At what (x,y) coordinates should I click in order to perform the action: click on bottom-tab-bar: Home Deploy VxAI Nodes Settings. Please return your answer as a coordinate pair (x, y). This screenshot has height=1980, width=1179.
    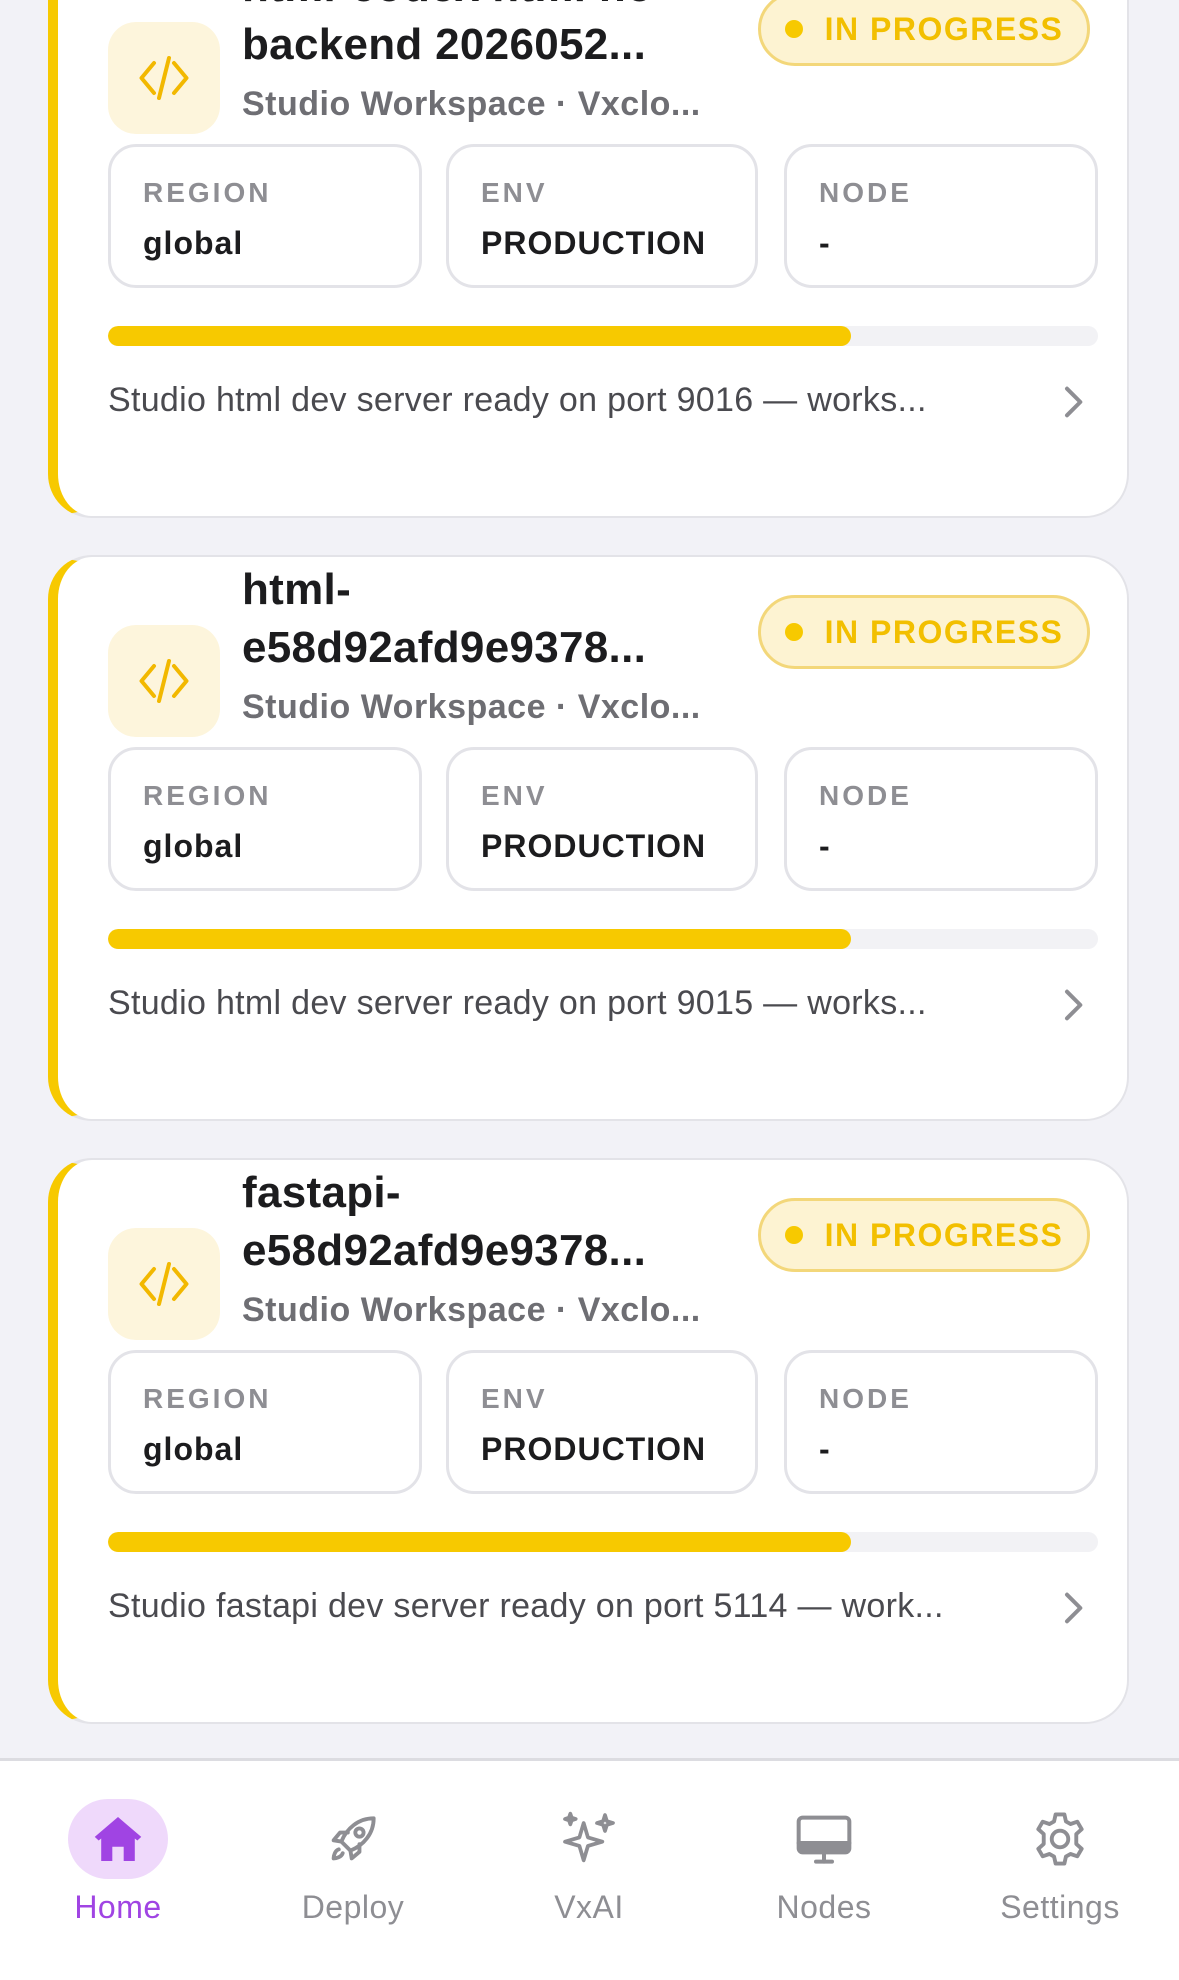
    Looking at the image, I should click on (589, 1869).